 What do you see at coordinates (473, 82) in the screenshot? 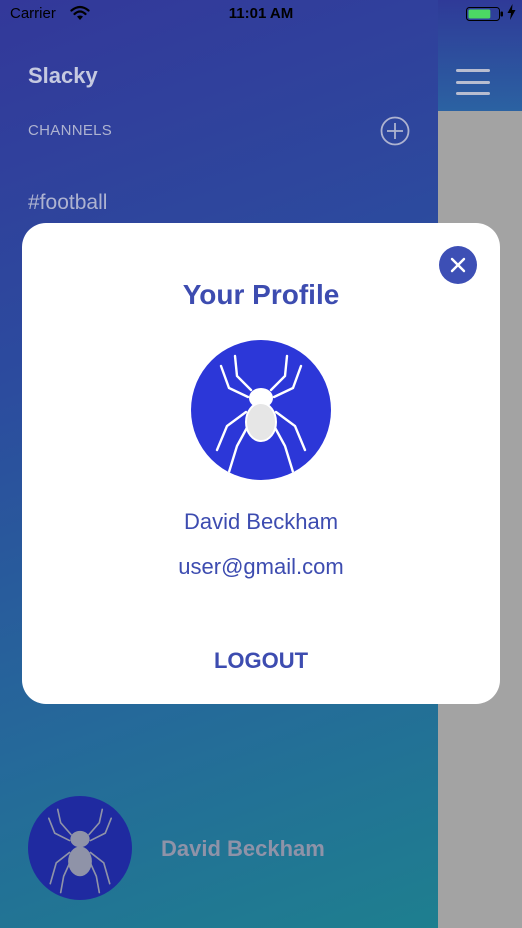
I see `hamburger-icon` at bounding box center [473, 82].